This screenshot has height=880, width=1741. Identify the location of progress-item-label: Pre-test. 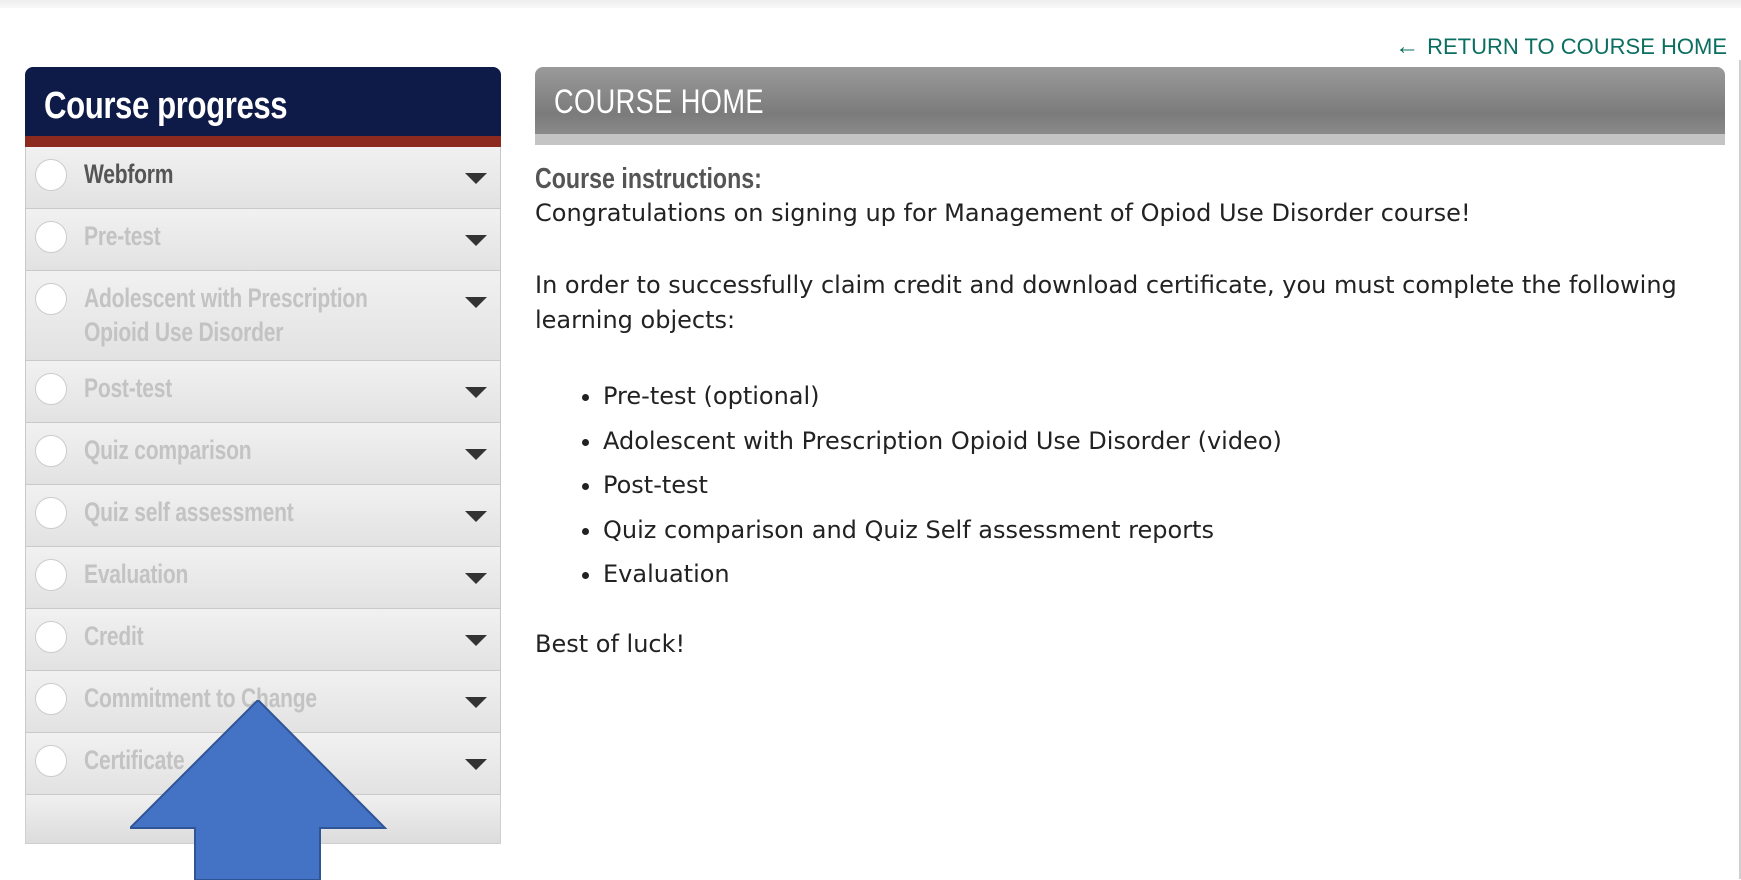
(122, 236).